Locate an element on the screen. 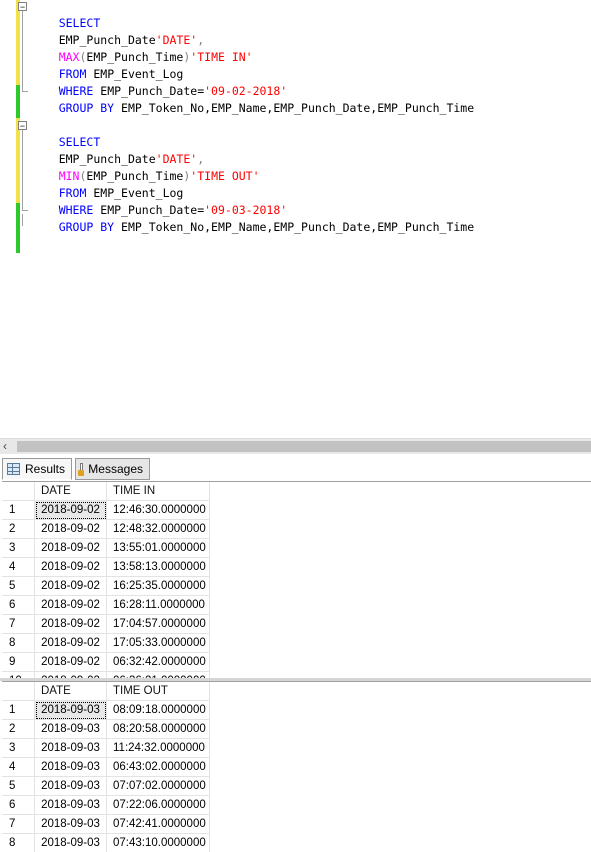  scroll-left-arrow-icon: ‹ is located at coordinates (5, 446).